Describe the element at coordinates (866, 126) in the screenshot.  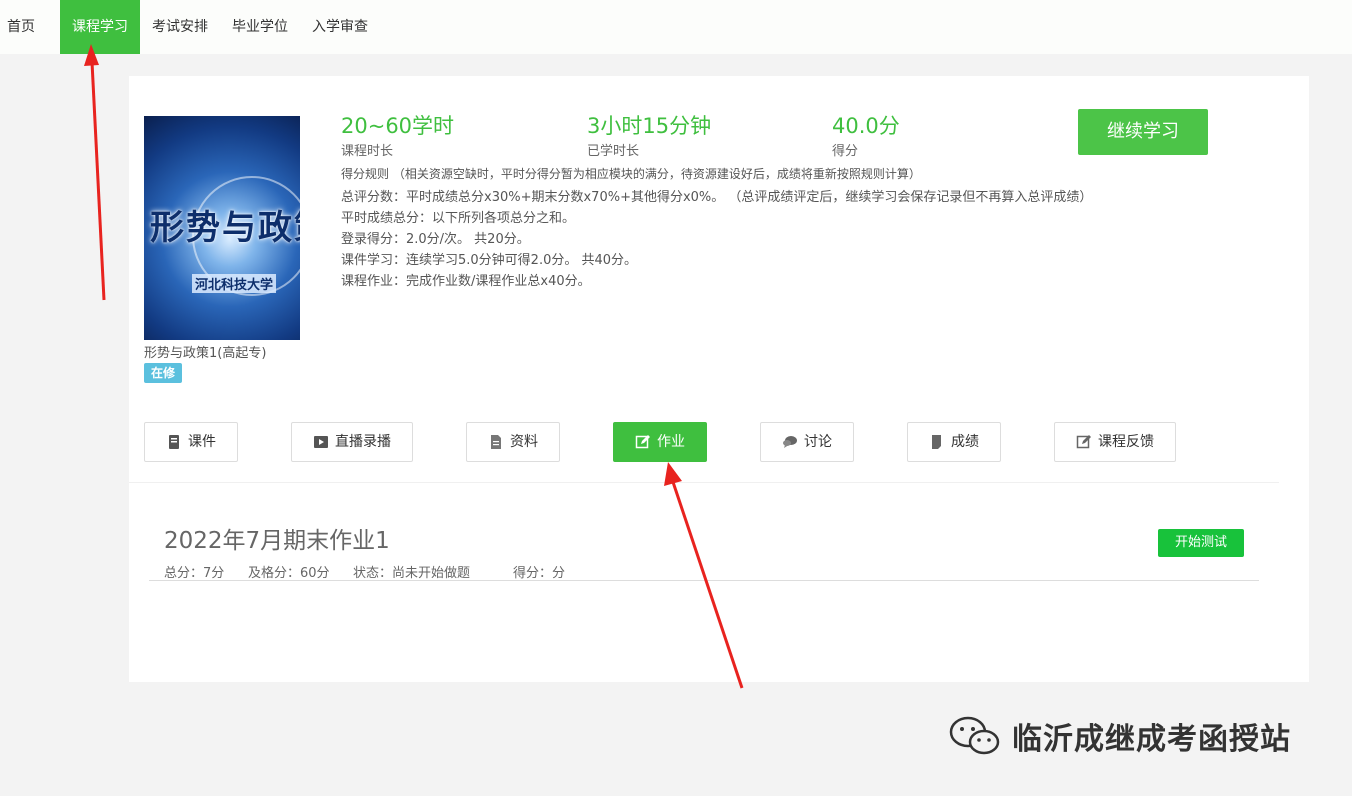
I see `stat-score-value: 40.0分` at that location.